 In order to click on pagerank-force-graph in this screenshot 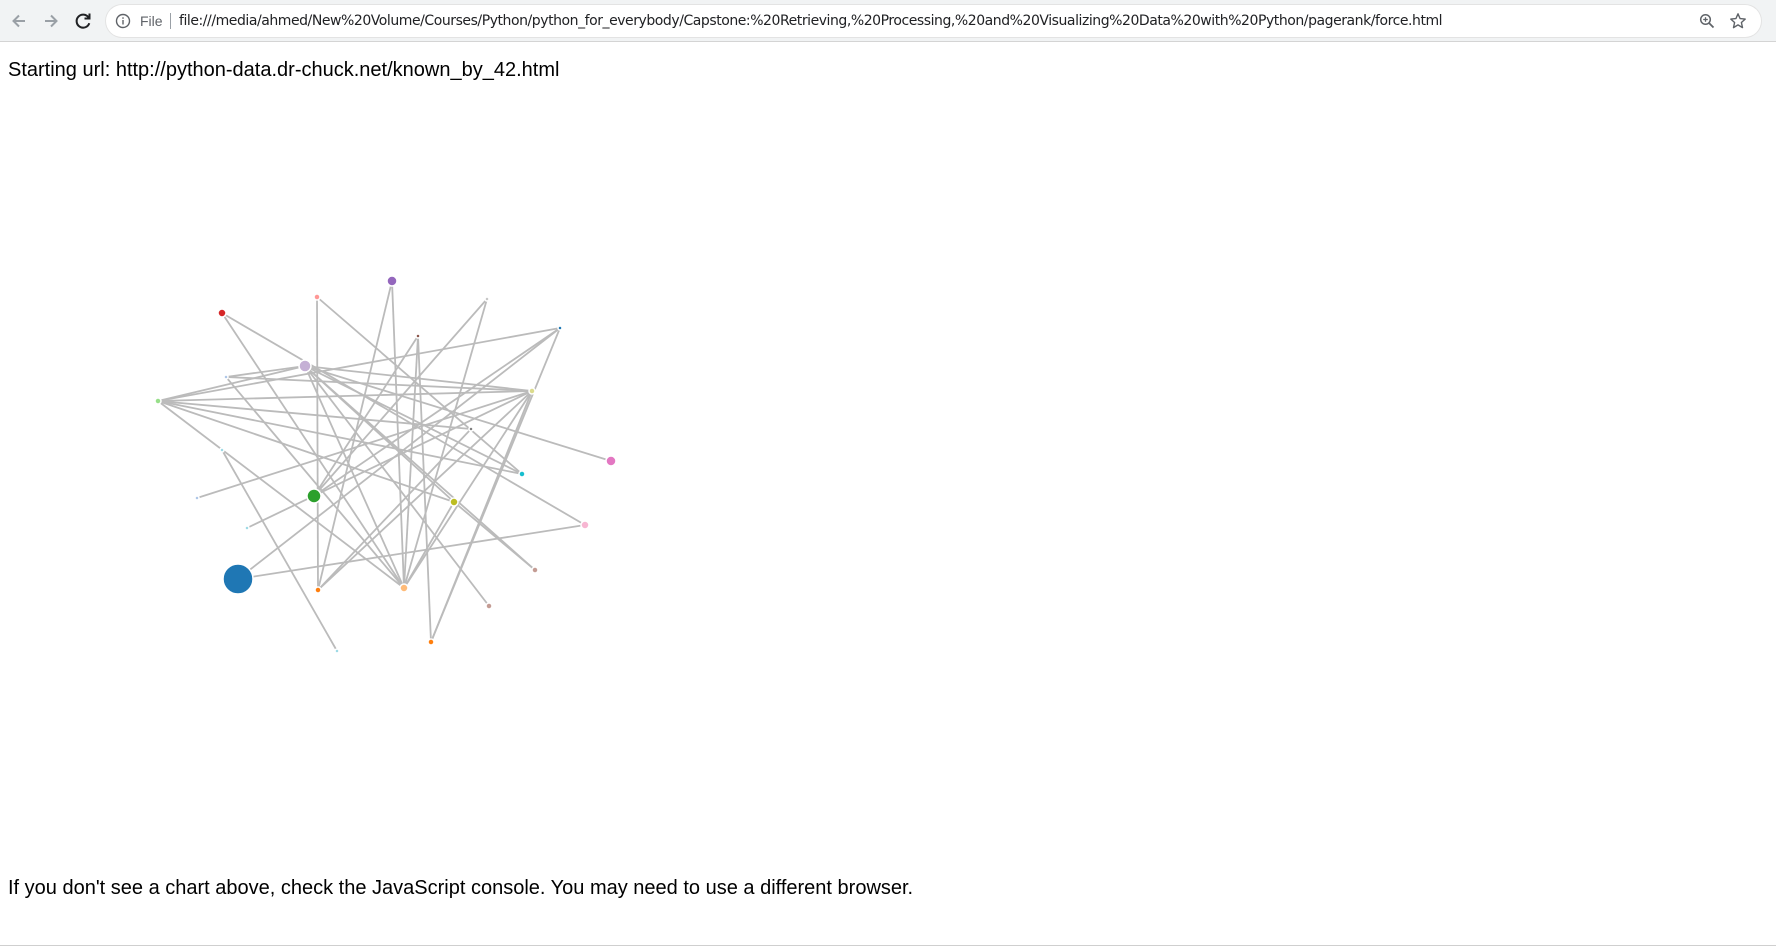, I will do `click(385, 464)`.